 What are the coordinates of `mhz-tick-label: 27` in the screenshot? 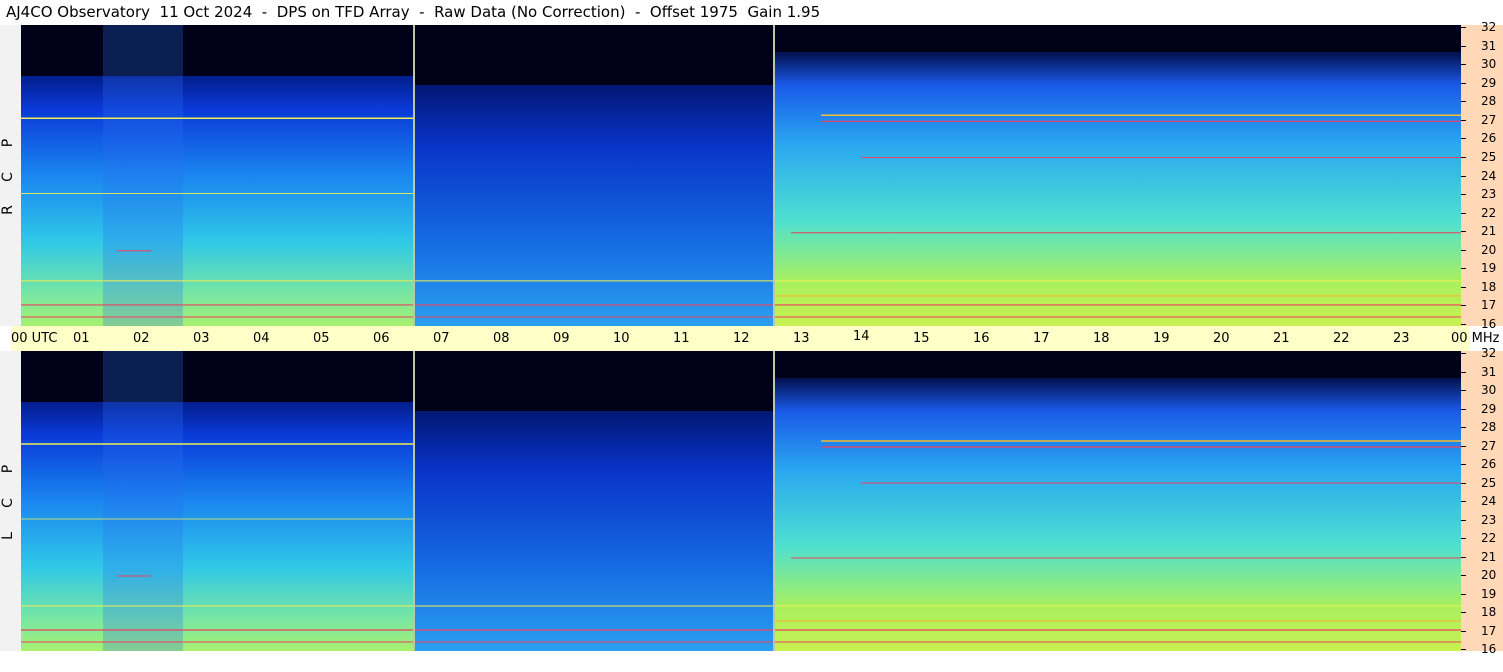 It's located at (1489, 446).